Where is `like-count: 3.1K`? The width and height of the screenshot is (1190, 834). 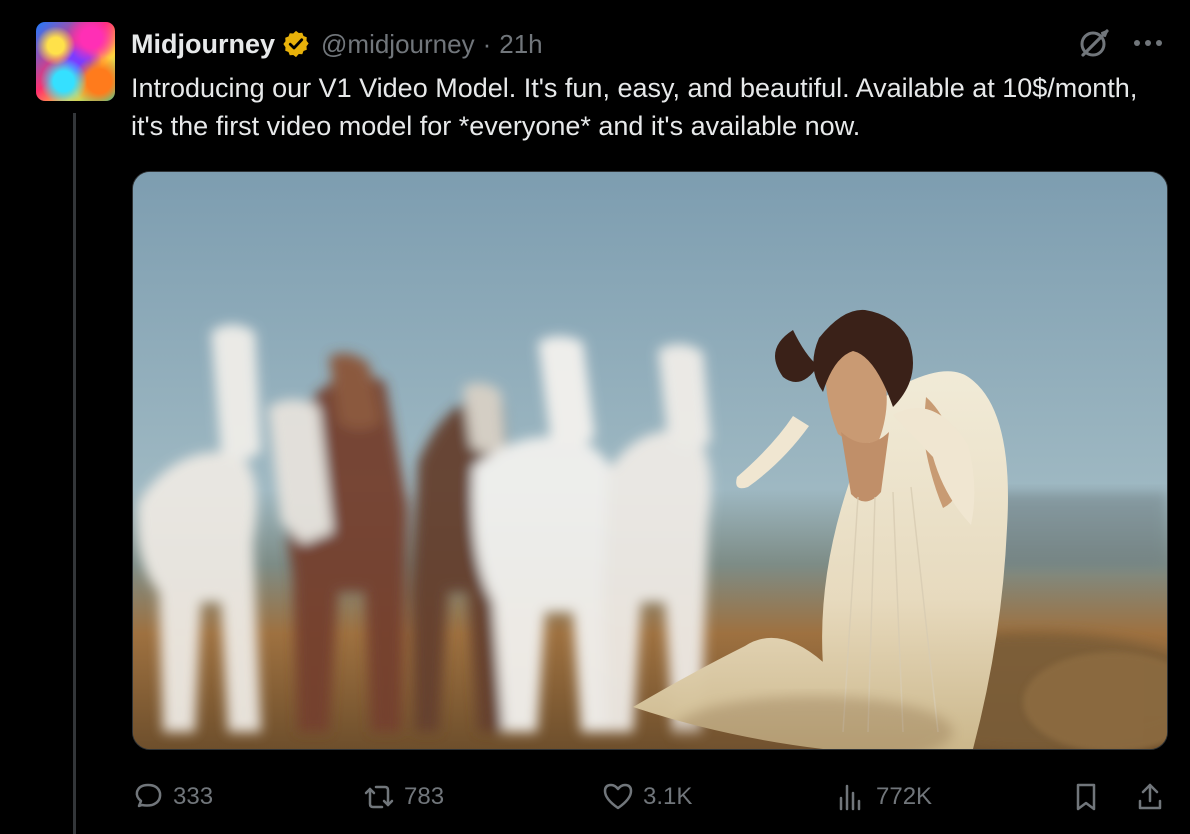 like-count: 3.1K is located at coordinates (668, 796).